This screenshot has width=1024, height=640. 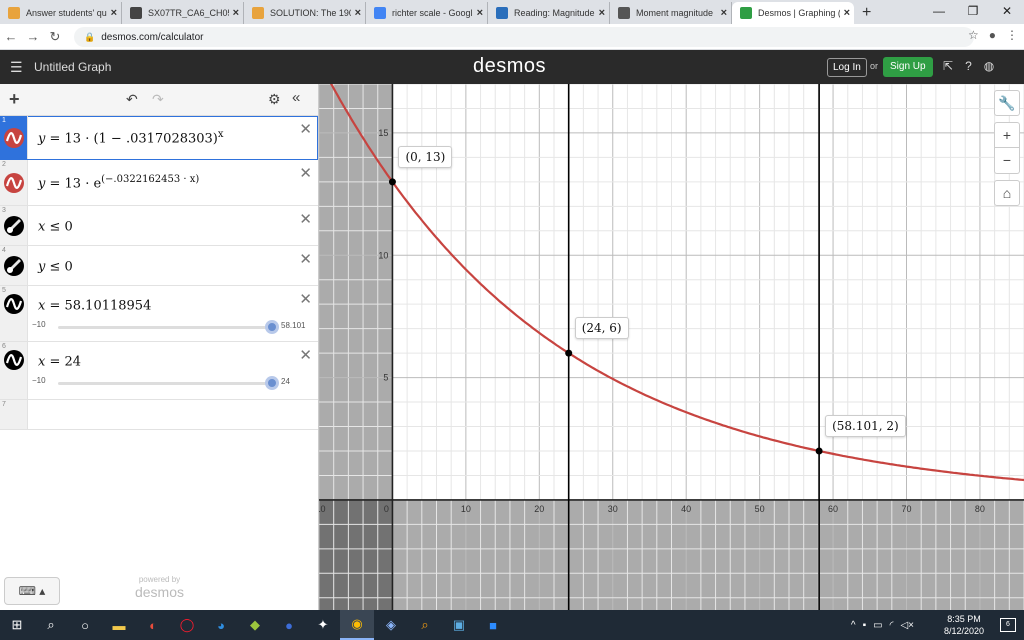 What do you see at coordinates (425, 156) in the screenshot?
I see `point-label: (0, 13)` at bounding box center [425, 156].